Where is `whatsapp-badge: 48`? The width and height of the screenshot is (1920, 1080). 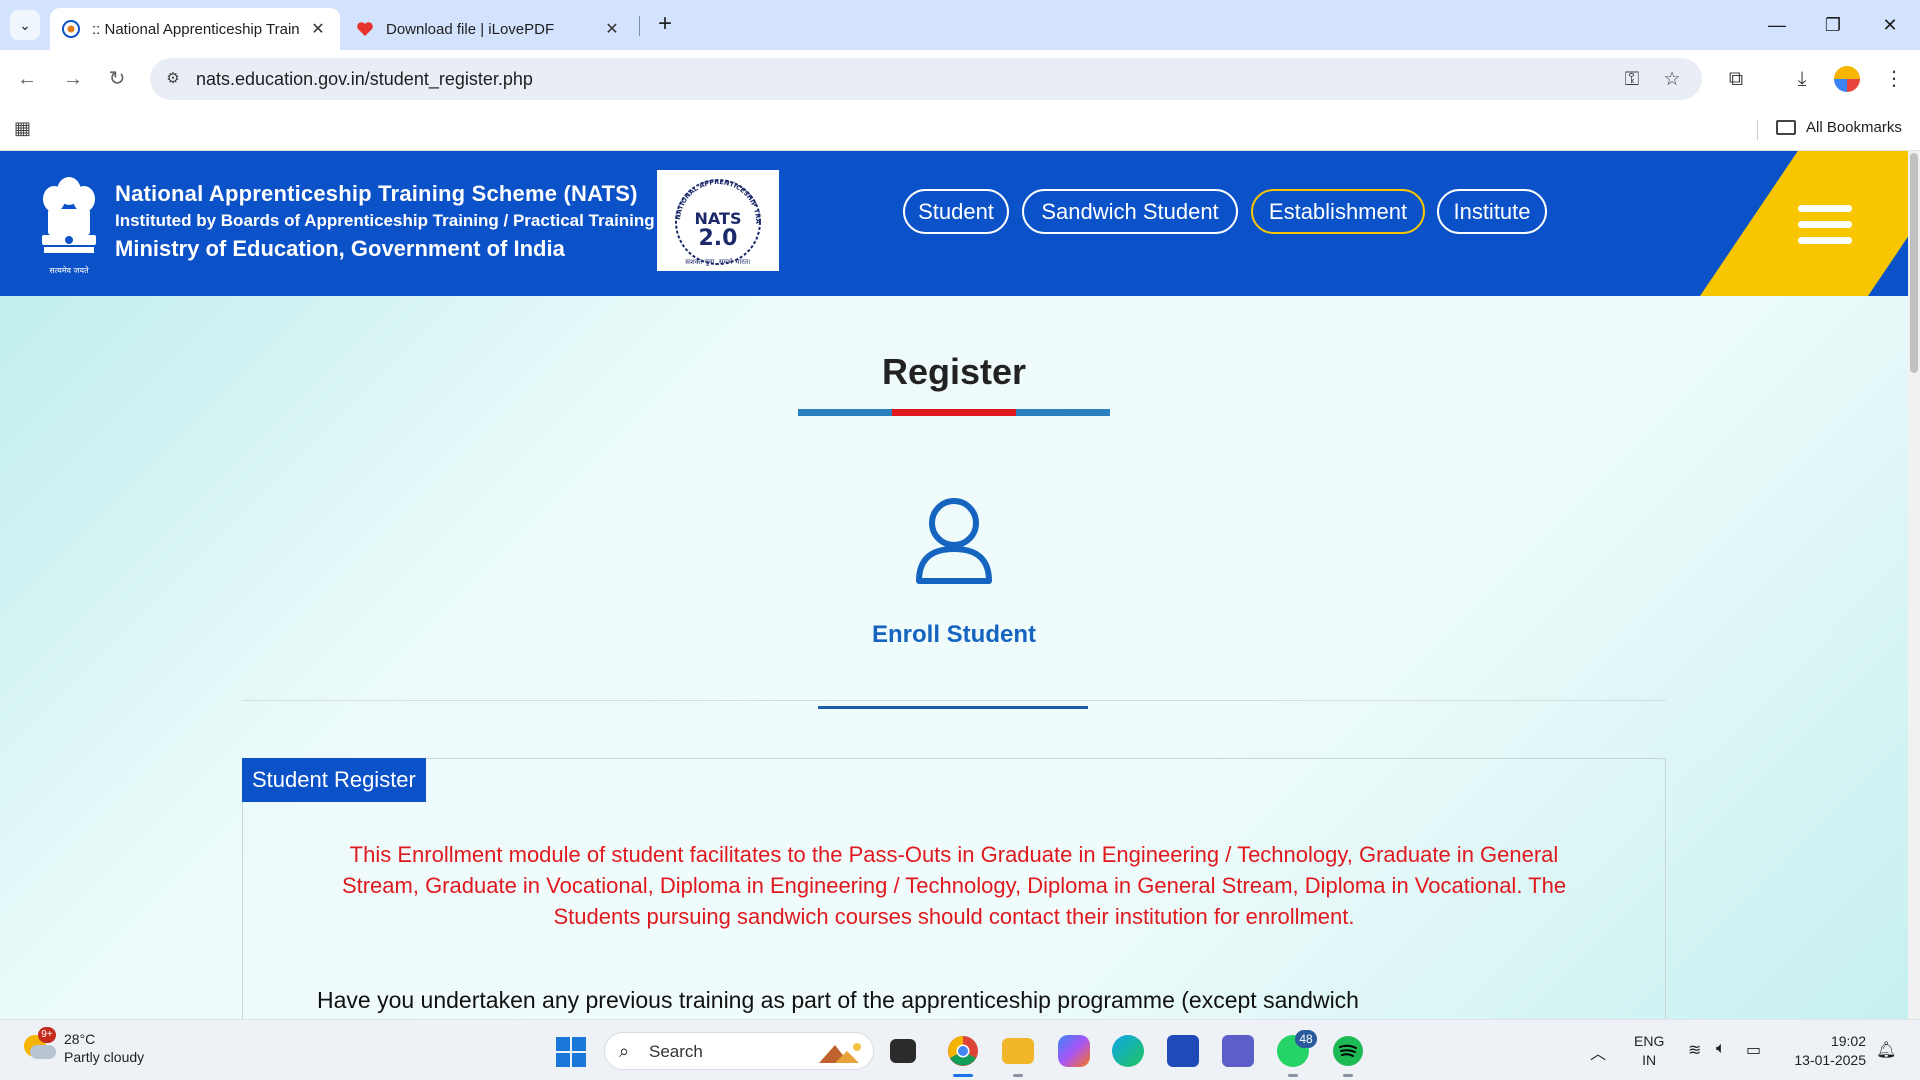 whatsapp-badge: 48 is located at coordinates (1306, 1039).